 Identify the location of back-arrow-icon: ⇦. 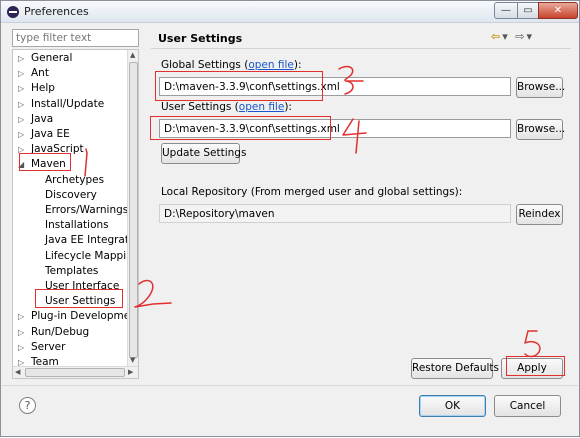
(496, 36).